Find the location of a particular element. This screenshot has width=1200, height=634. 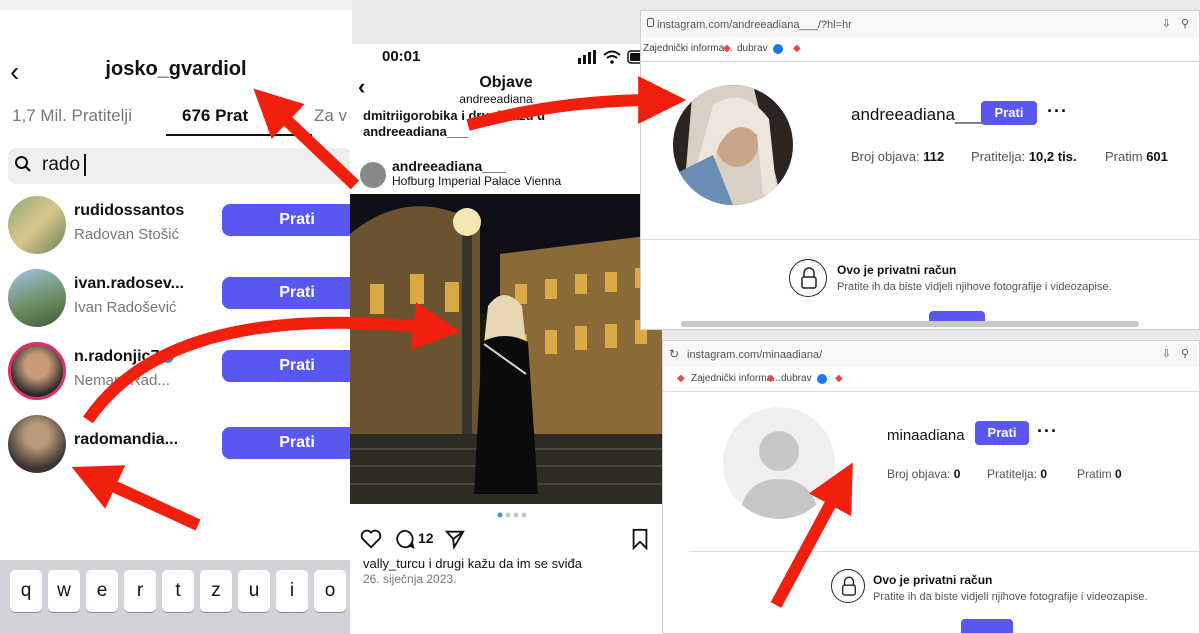

post-photo is located at coordinates (506, 349).